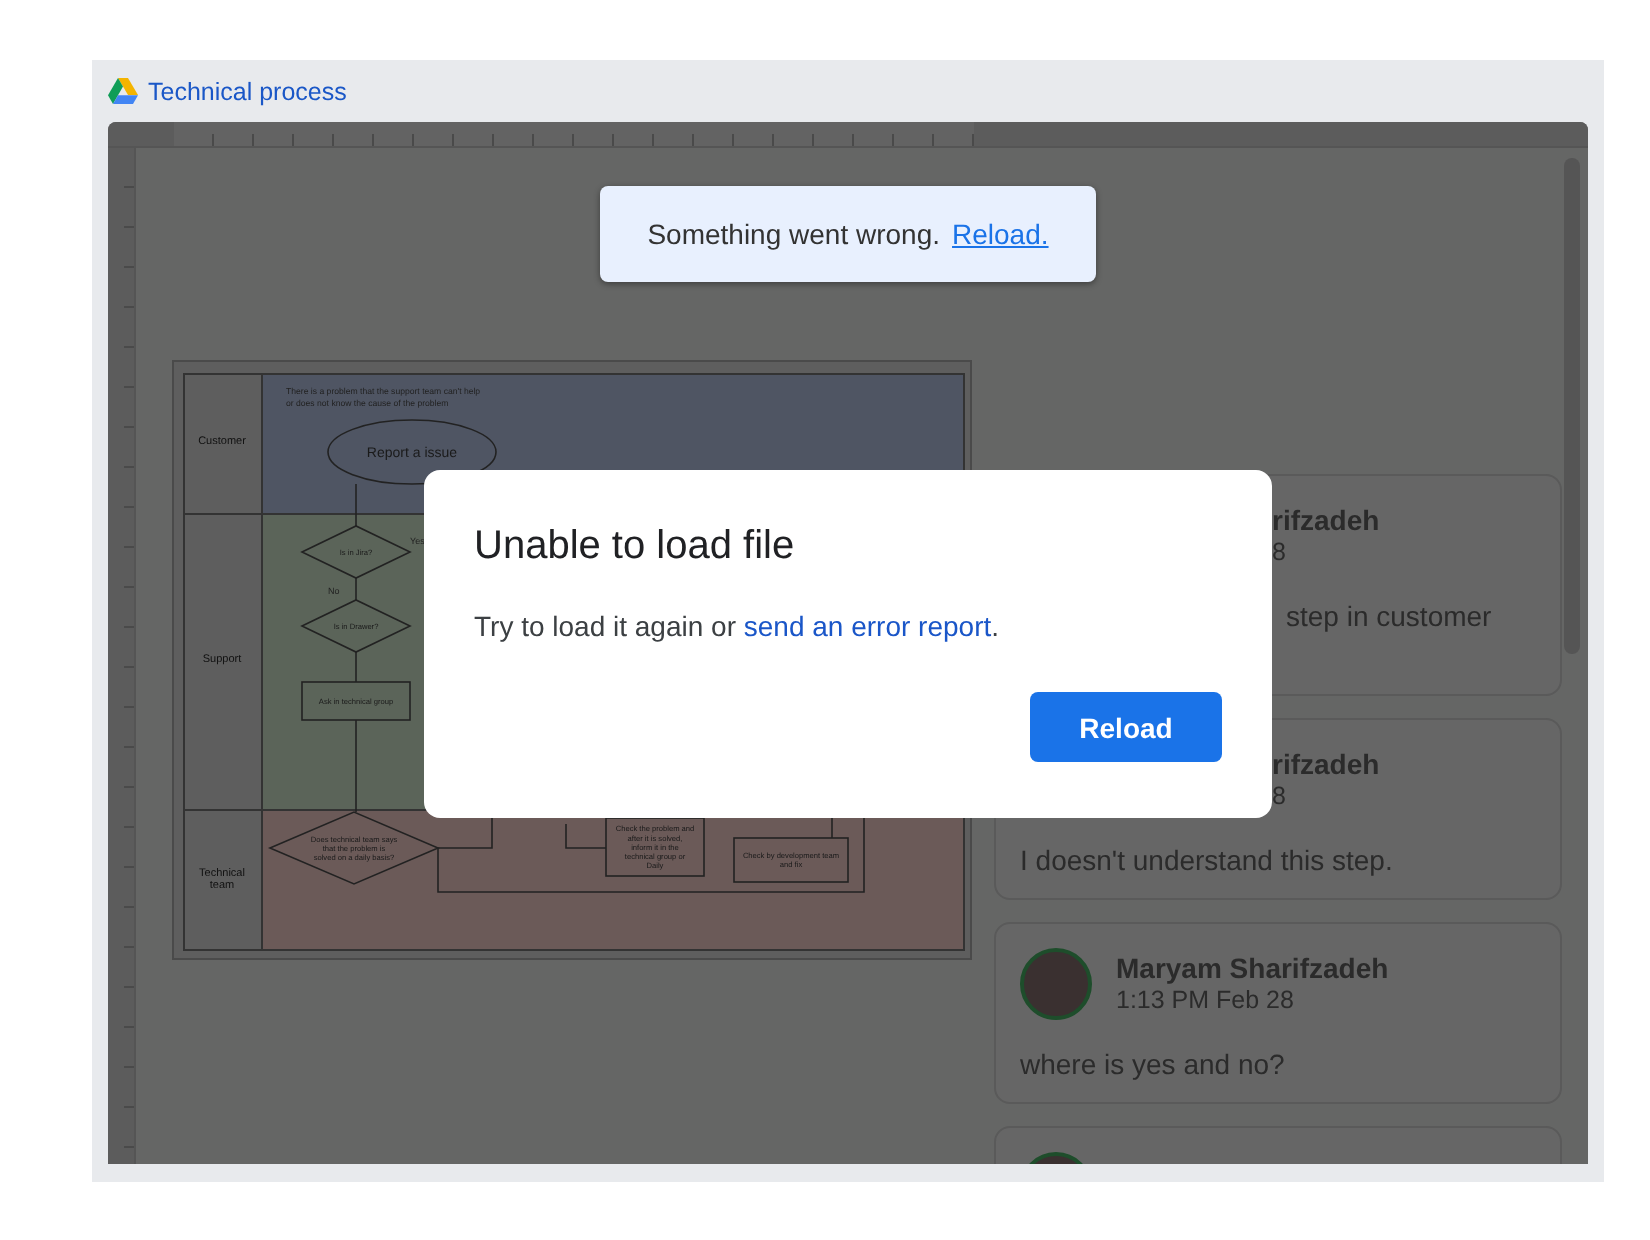 This screenshot has width=1650, height=1240. Describe the element at coordinates (1207, 861) in the screenshot. I see `comment-text: I doesn't understand this step.` at that location.